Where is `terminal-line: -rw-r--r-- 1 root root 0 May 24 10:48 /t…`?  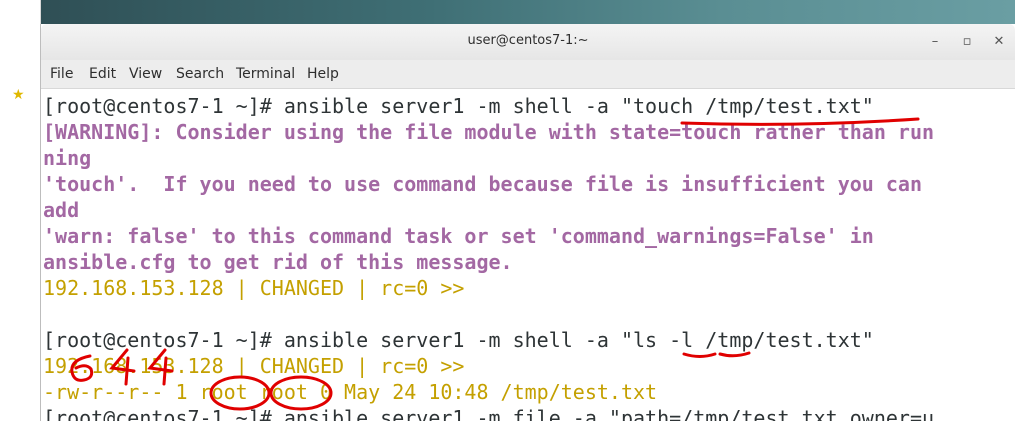
terminal-line: -rw-r--r-- 1 root root 0 May 24 10:48 /t… is located at coordinates (350, 392).